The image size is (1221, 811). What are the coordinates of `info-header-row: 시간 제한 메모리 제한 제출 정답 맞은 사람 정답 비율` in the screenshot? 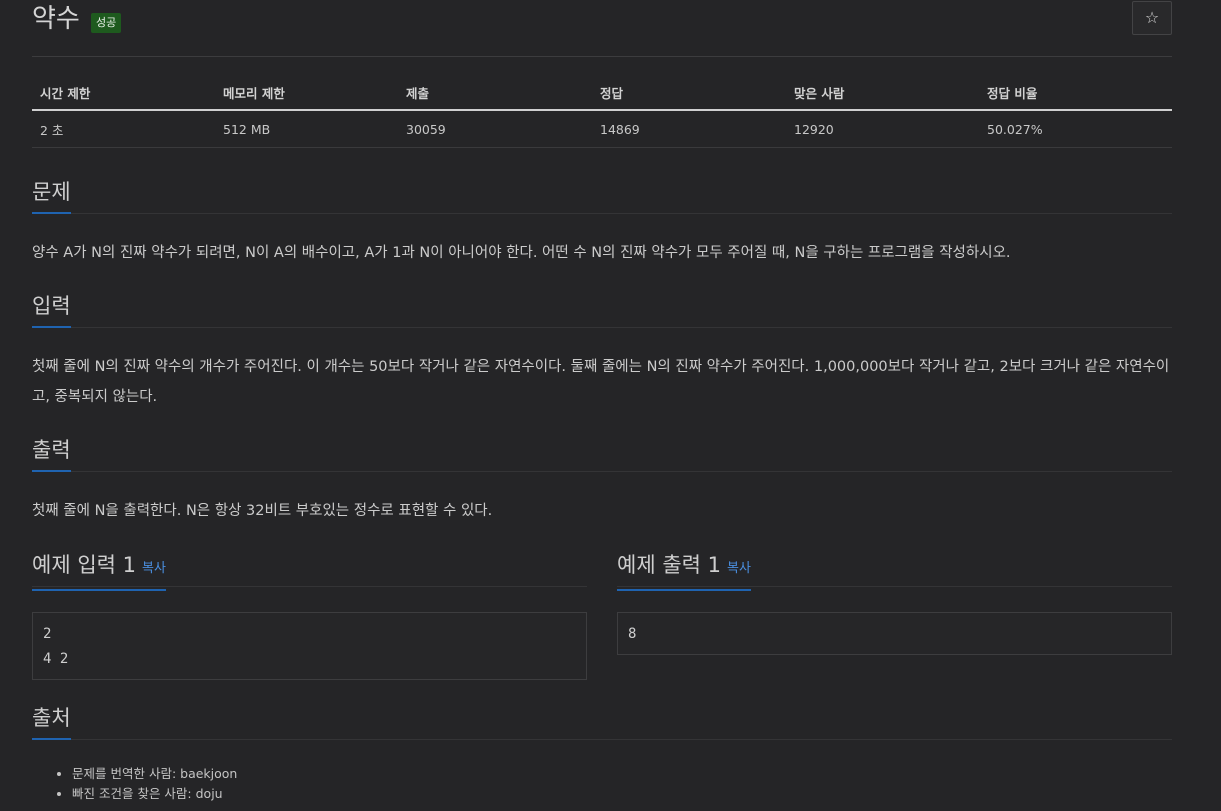 It's located at (602, 93).